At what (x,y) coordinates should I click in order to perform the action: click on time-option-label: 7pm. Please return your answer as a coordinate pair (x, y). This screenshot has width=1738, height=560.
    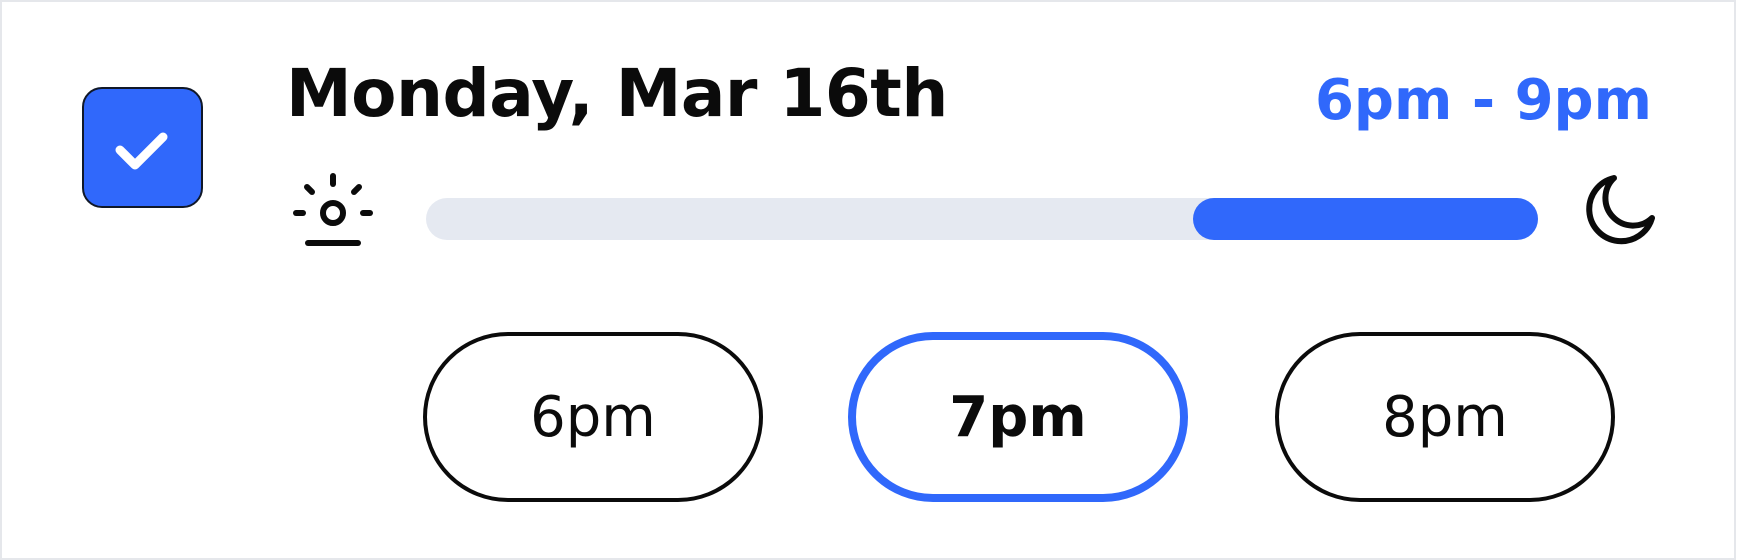
    Looking at the image, I should click on (1018, 417).